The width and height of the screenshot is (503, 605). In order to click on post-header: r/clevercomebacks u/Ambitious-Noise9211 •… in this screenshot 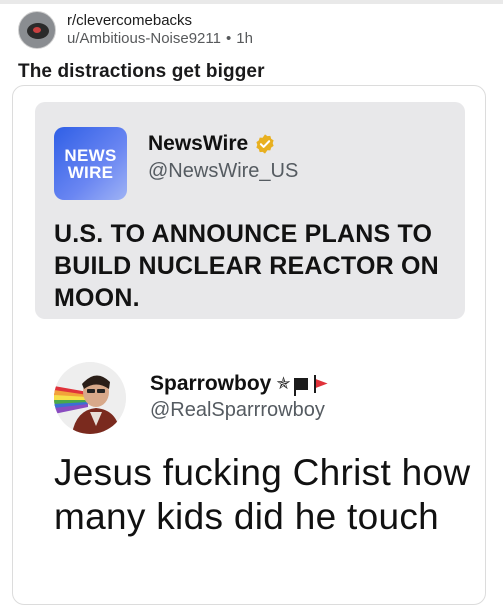, I will do `click(135, 30)`.